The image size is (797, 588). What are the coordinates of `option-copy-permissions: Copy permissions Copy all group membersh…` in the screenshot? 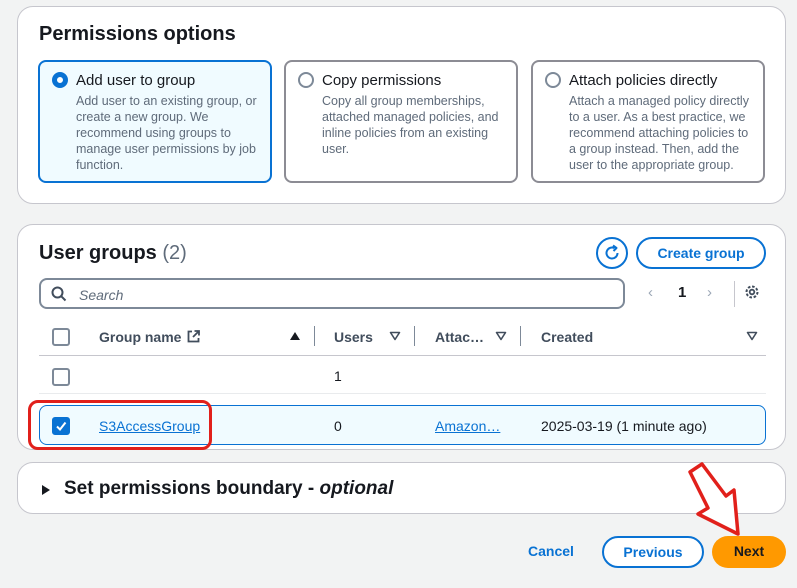 It's located at (401, 121).